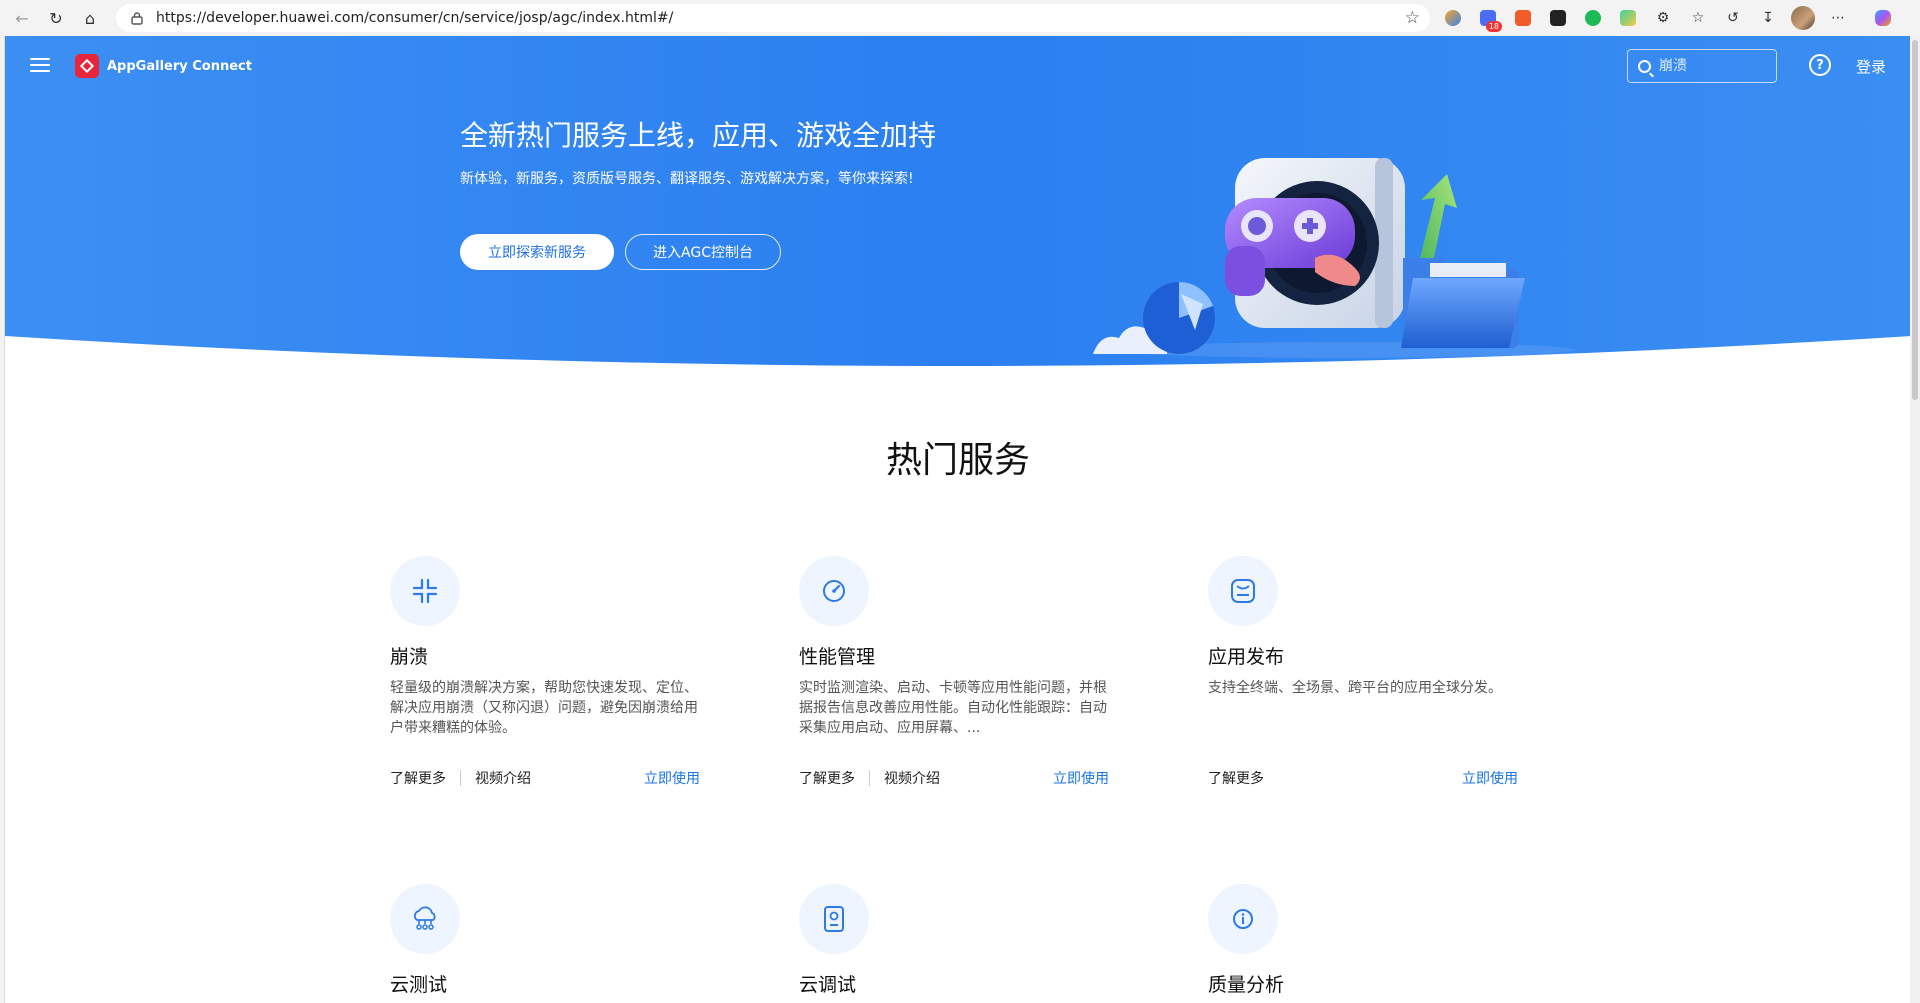 The height and width of the screenshot is (1003, 1920). What do you see at coordinates (1493, 26) in the screenshot?
I see `extension-badge: 18` at bounding box center [1493, 26].